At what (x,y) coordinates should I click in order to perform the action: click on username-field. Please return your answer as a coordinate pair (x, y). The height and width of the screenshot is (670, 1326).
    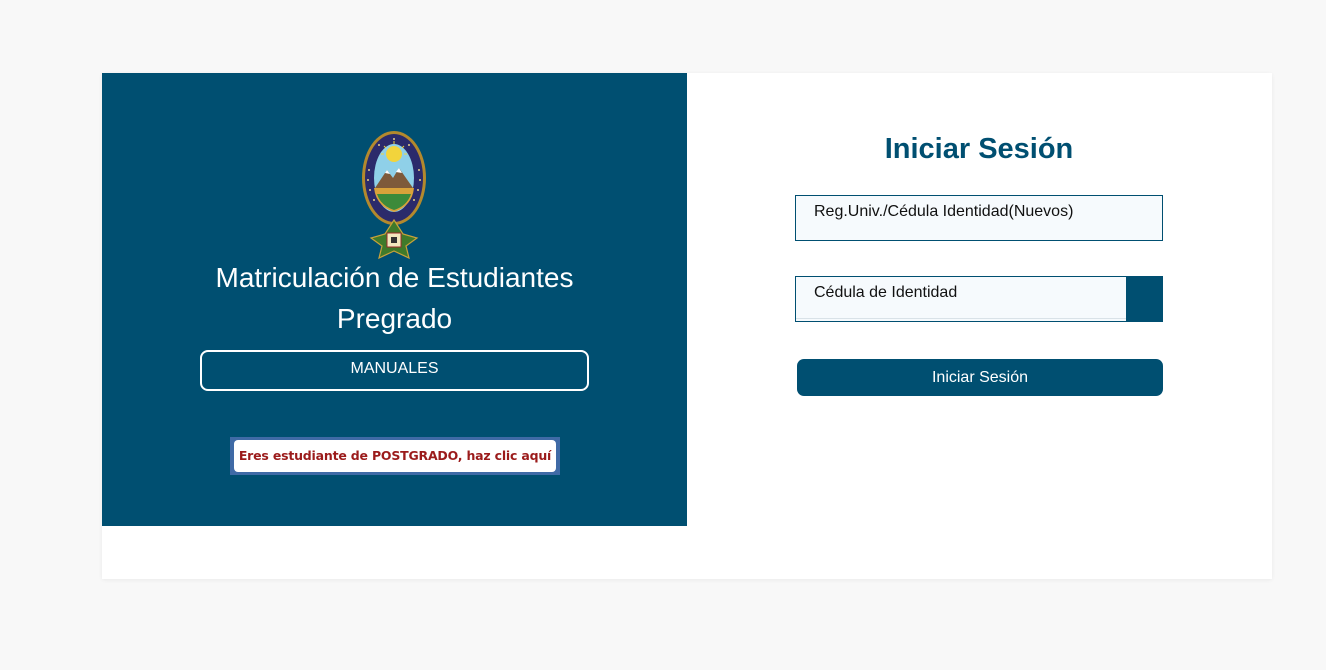
    Looking at the image, I should click on (979, 218).